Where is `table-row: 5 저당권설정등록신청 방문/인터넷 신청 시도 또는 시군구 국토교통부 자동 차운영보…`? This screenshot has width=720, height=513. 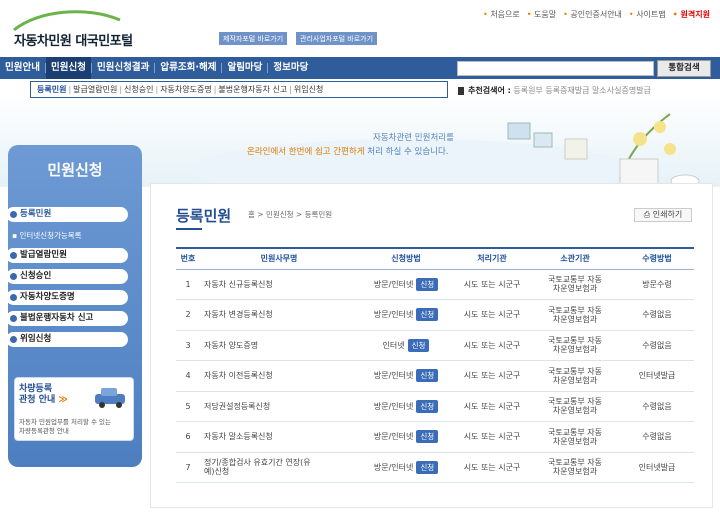 table-row: 5 저당권설정등록신청 방문/인터넷 신청 시도 또는 시군구 국토교통부 자동 차운영보… is located at coordinates (435, 406).